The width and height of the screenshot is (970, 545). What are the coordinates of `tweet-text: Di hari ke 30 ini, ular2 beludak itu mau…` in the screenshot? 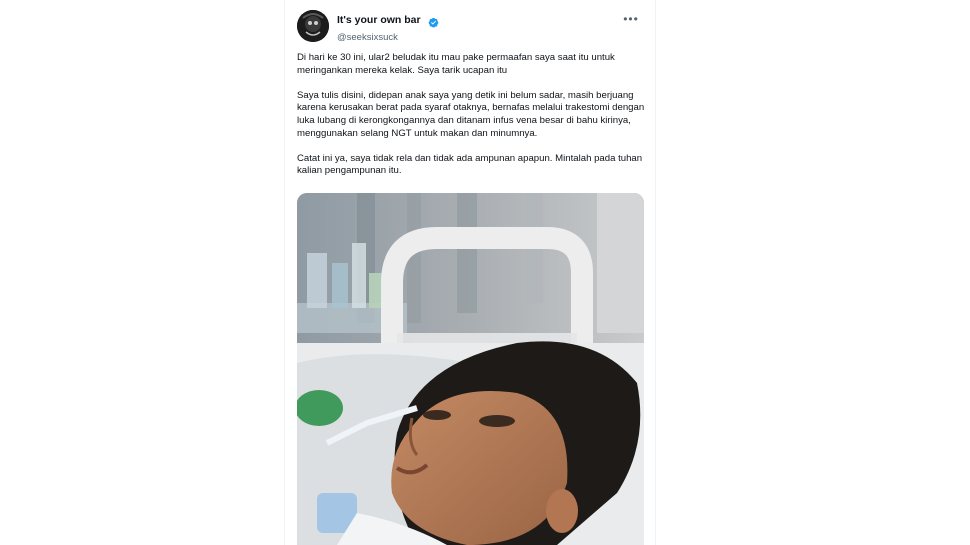 It's located at (471, 121).